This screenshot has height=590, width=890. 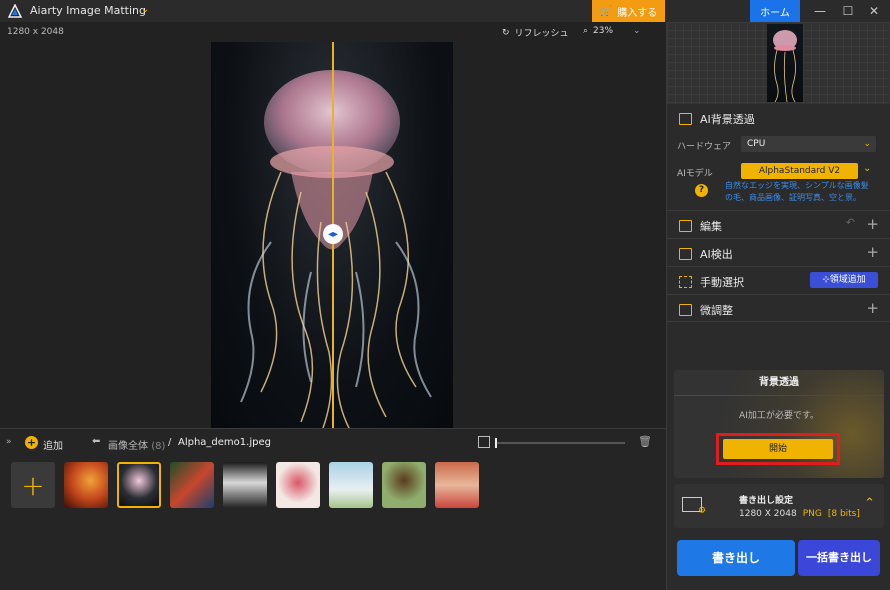 I want to click on thumbnail-list: +, so click(x=245, y=485).